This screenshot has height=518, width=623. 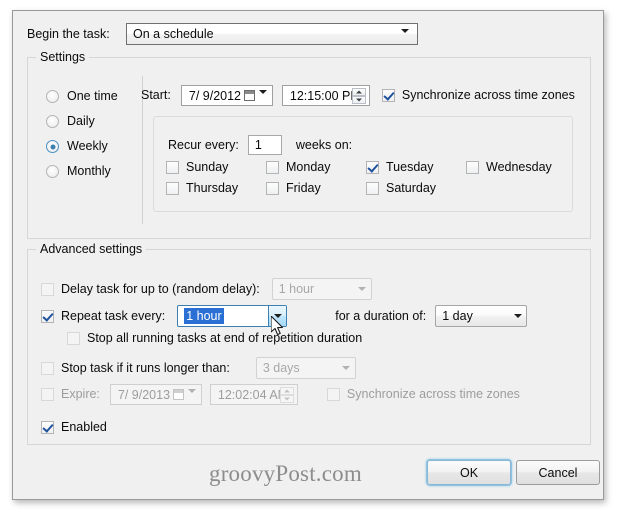 I want to click on start-date-field: 7/ 9/2012, so click(x=226, y=96).